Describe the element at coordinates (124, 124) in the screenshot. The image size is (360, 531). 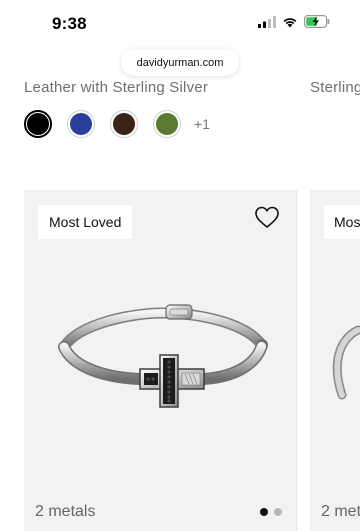
I see `swatch-brown` at that location.